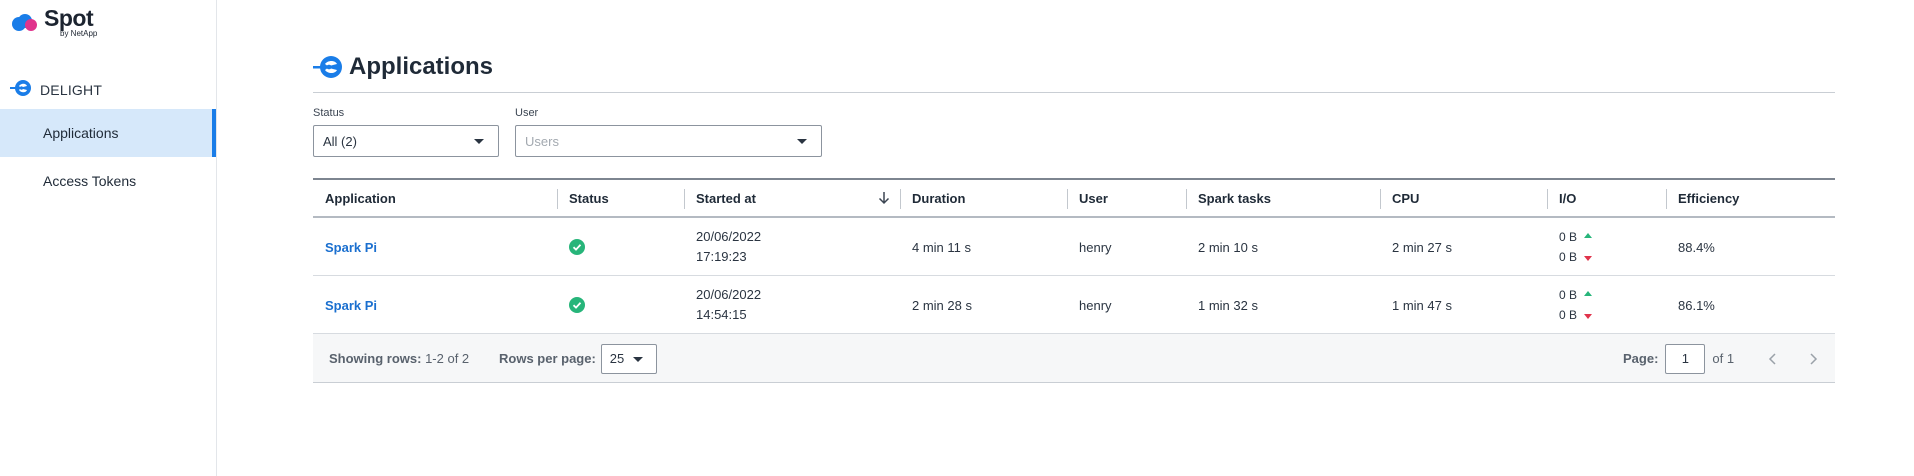  I want to click on sidebar-item-applications: Applications, so click(108, 133).